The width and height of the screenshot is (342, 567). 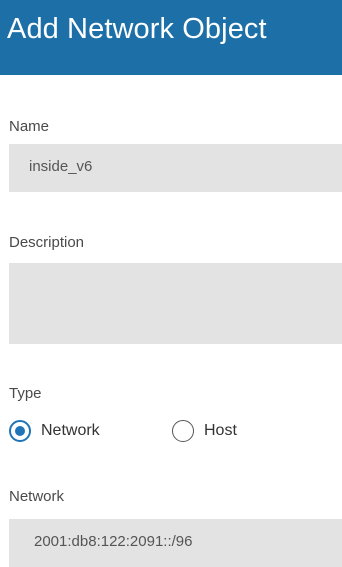 What do you see at coordinates (113, 541) in the screenshot?
I see `network-field-value: 2001:db8:122:2091::/96` at bounding box center [113, 541].